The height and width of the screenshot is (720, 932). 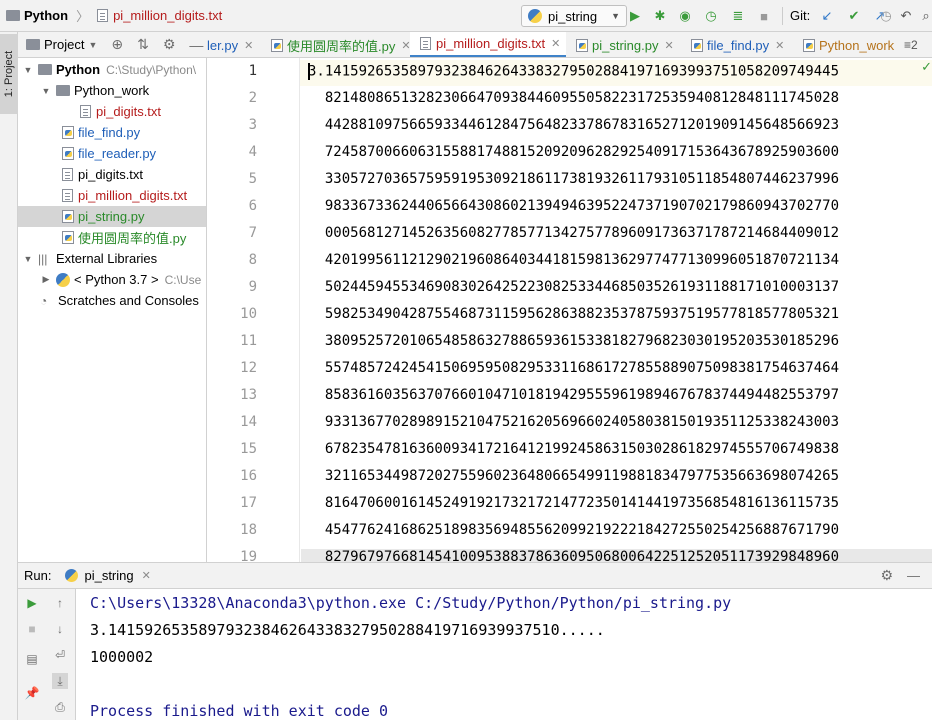 I want to click on project-panel-header: Project ▼ ⊕ ⇅ ⚙ —, so click(x=112, y=45).